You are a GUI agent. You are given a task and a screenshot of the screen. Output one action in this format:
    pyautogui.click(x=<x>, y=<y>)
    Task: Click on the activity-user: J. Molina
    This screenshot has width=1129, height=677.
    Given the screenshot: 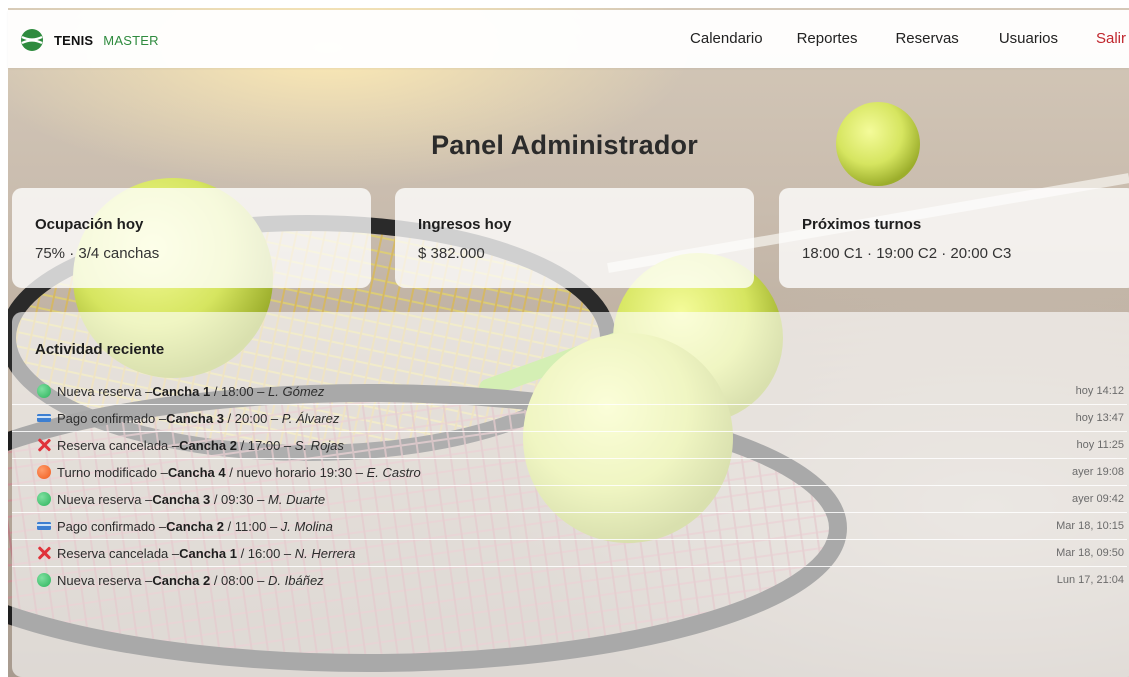 What is the action you would take?
    pyautogui.click(x=306, y=526)
    